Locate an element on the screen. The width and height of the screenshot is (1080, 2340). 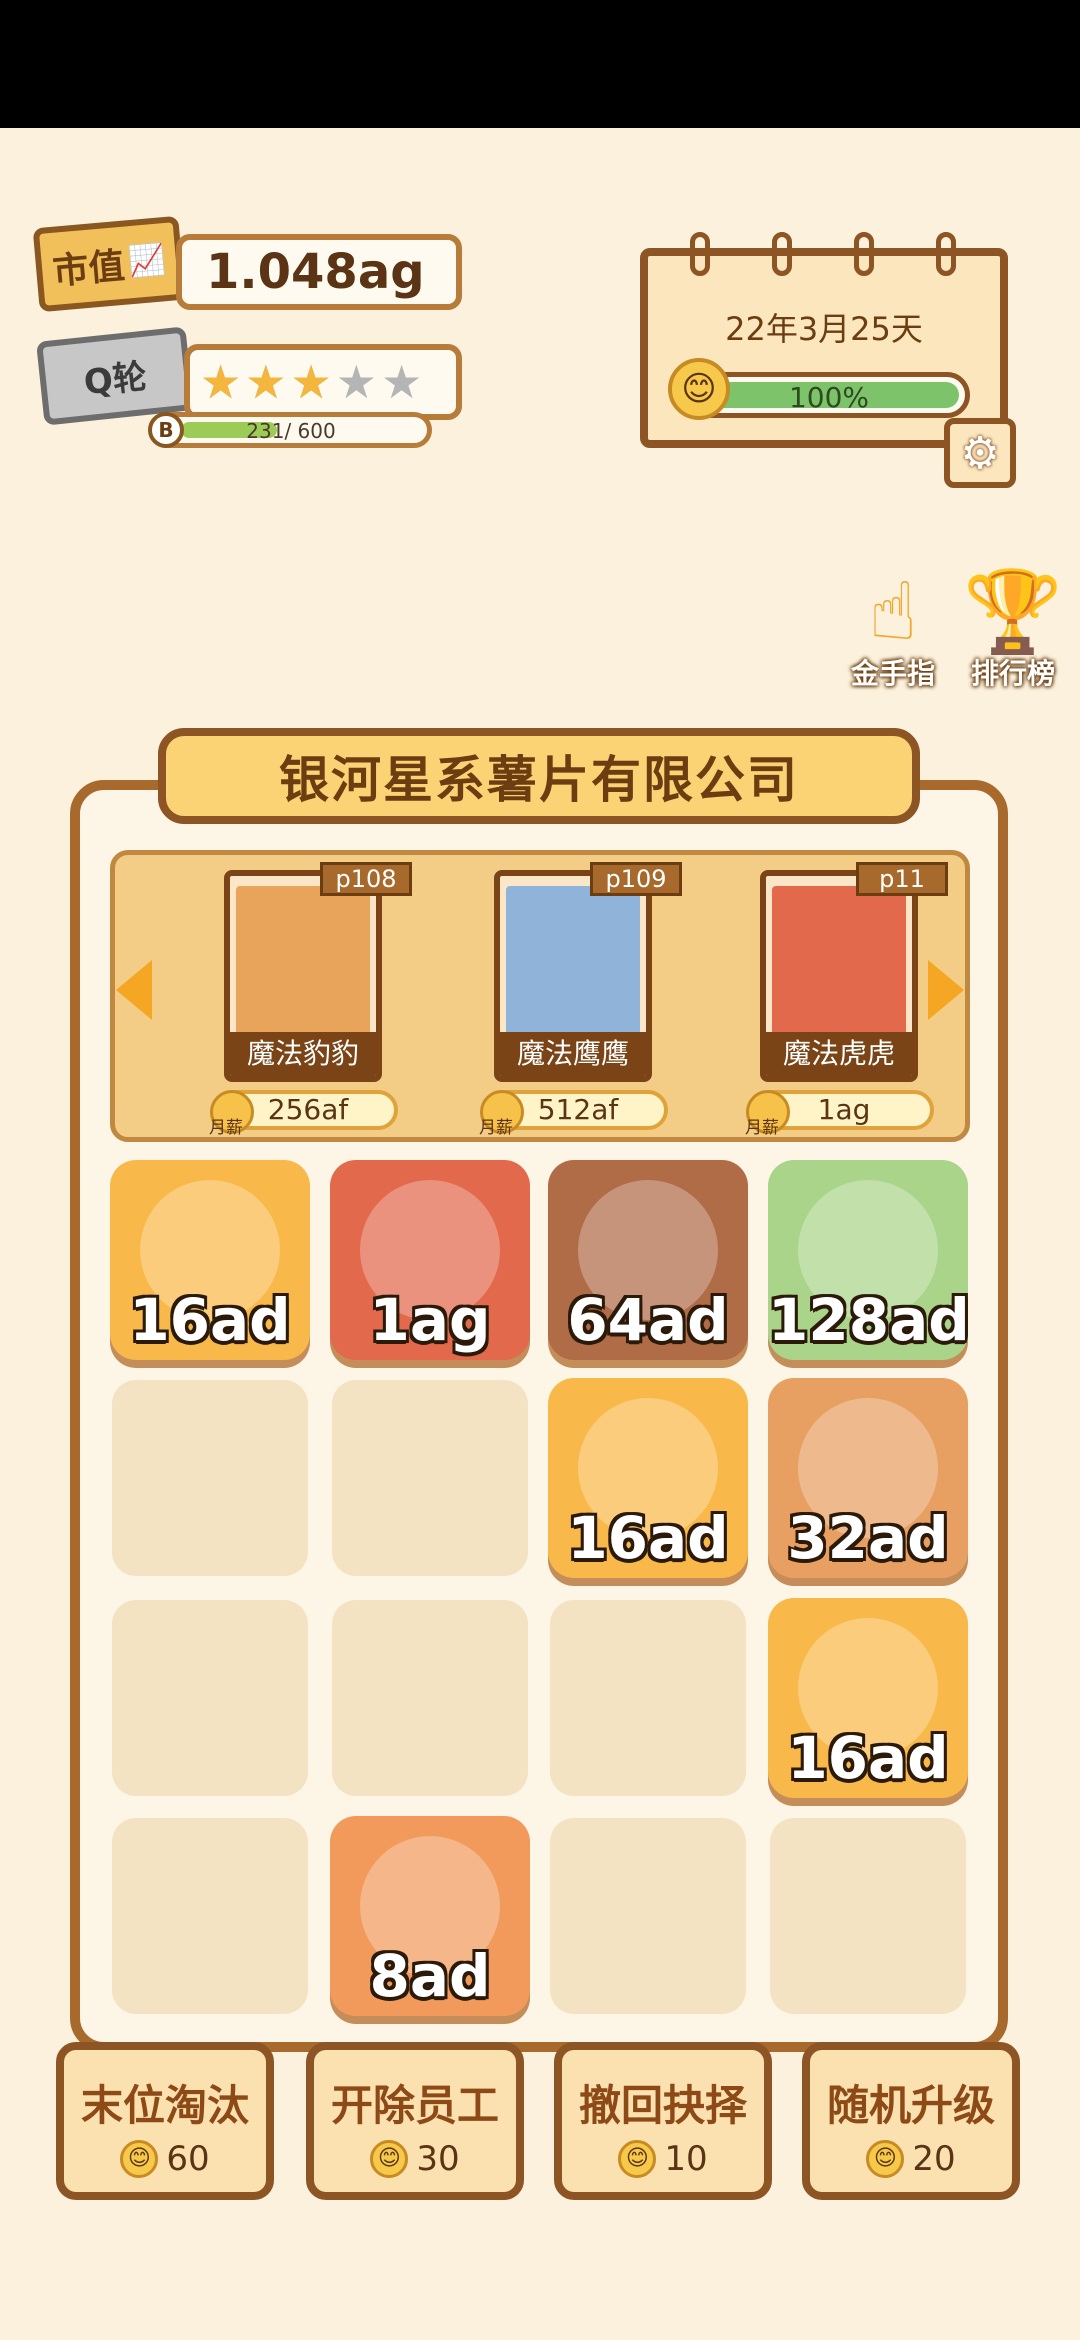
prev-arrow-icon is located at coordinates (134, 990).